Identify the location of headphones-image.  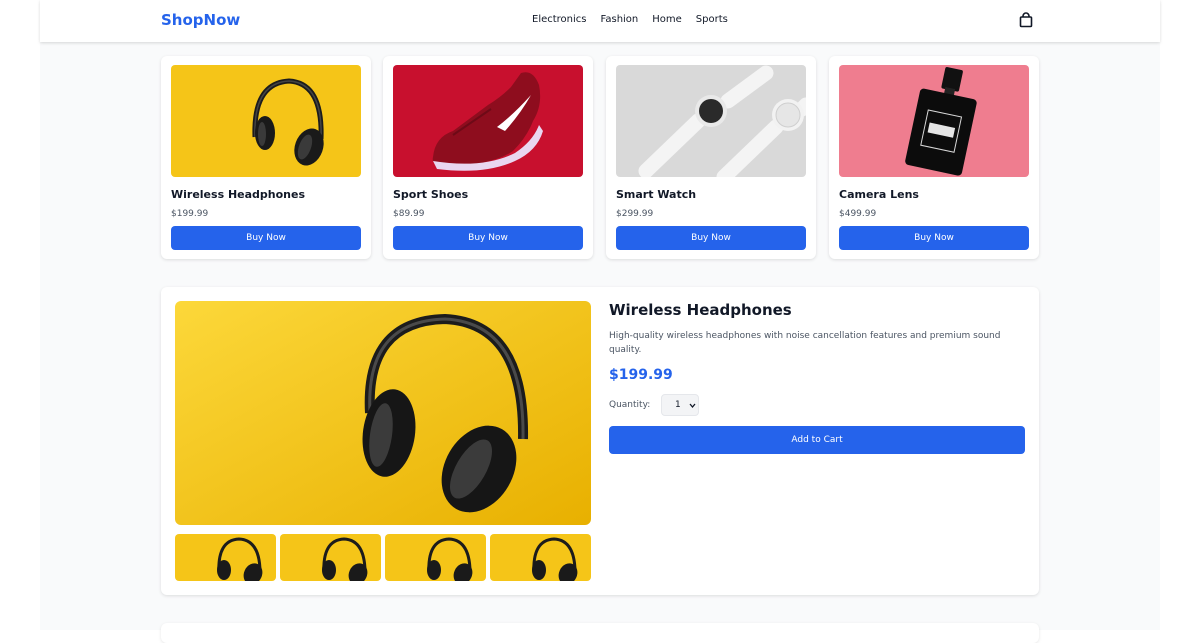
(266, 121).